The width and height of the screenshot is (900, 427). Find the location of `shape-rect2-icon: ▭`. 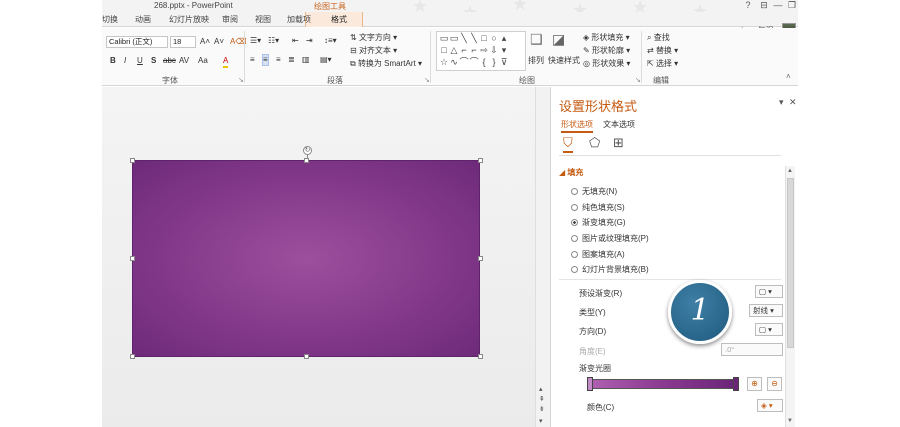

shape-rect2-icon: ▭ is located at coordinates (454, 38).